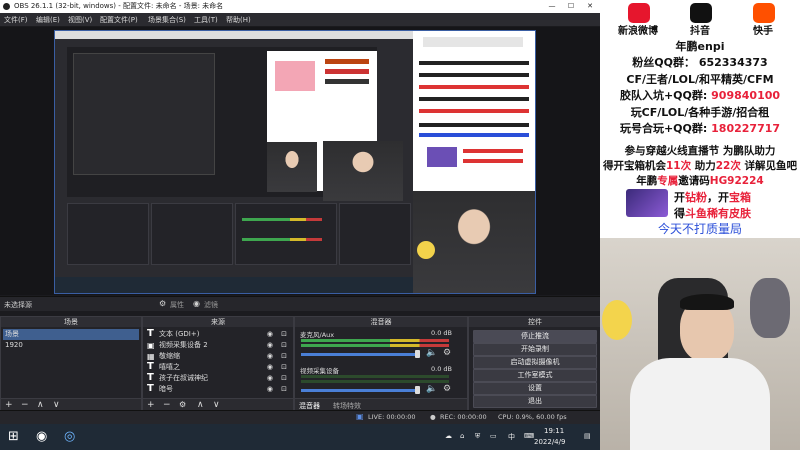  Describe the element at coordinates (535, 362) in the screenshot. I see `start-virtual-camera-button: 启动虚拟摄像机` at that location.